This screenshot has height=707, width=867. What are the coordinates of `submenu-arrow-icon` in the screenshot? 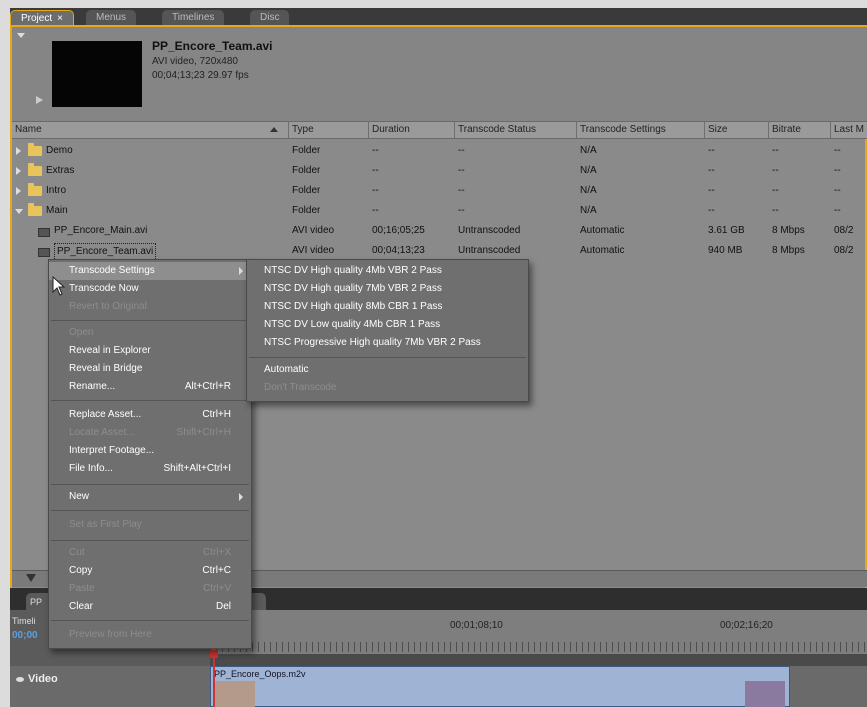 It's located at (241, 271).